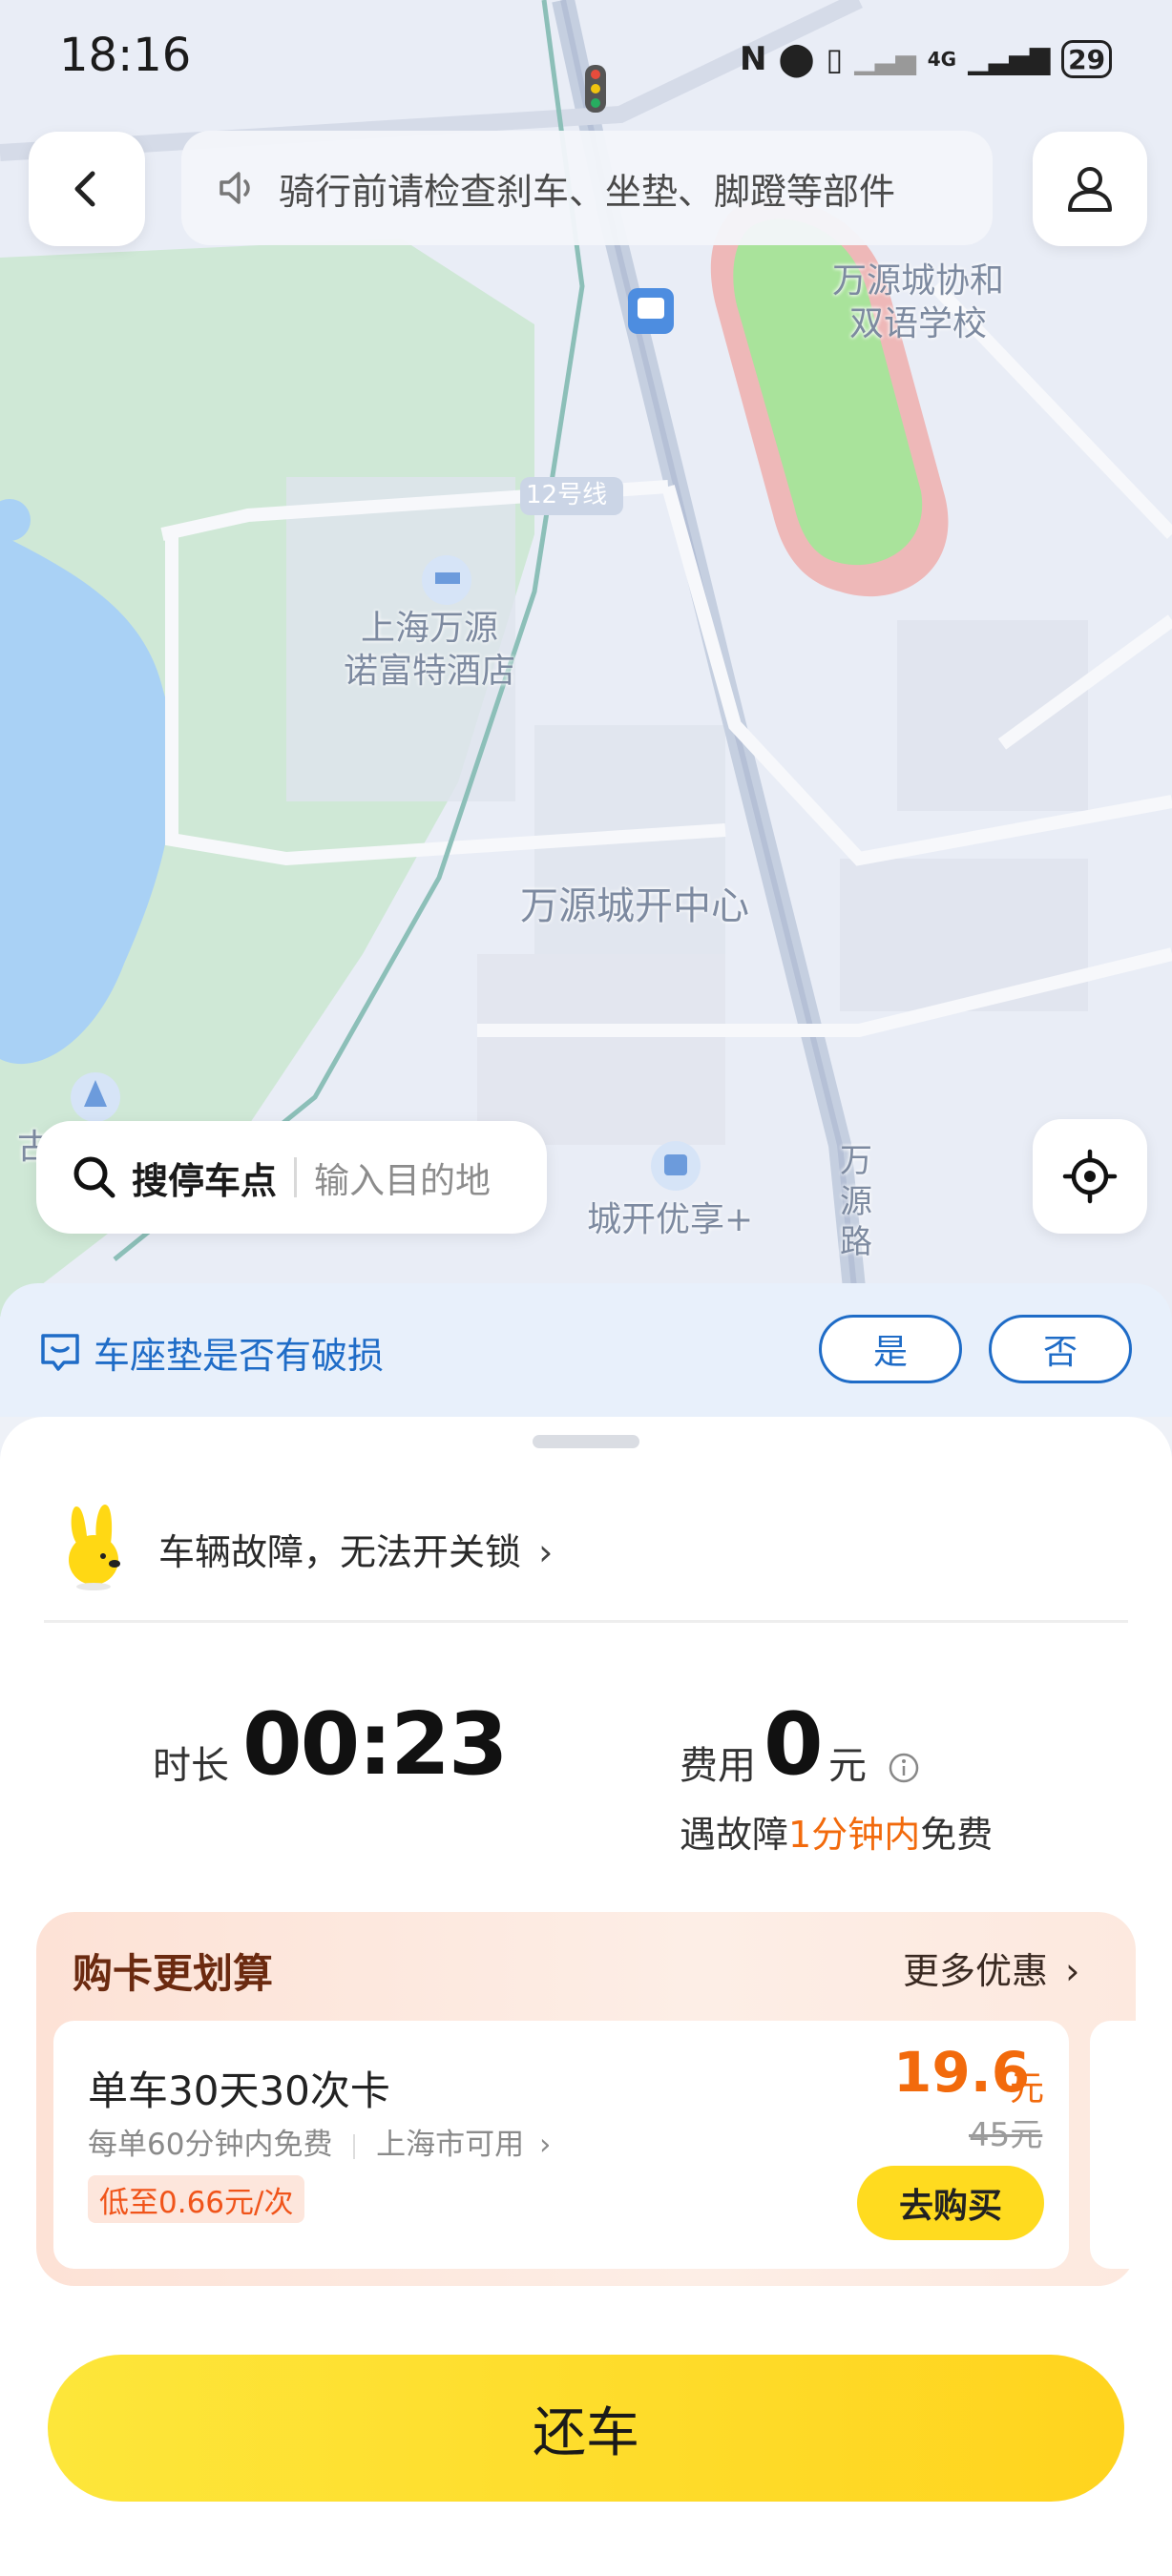 The height and width of the screenshot is (2576, 1172). I want to click on mascot-icon, so click(97, 1546).